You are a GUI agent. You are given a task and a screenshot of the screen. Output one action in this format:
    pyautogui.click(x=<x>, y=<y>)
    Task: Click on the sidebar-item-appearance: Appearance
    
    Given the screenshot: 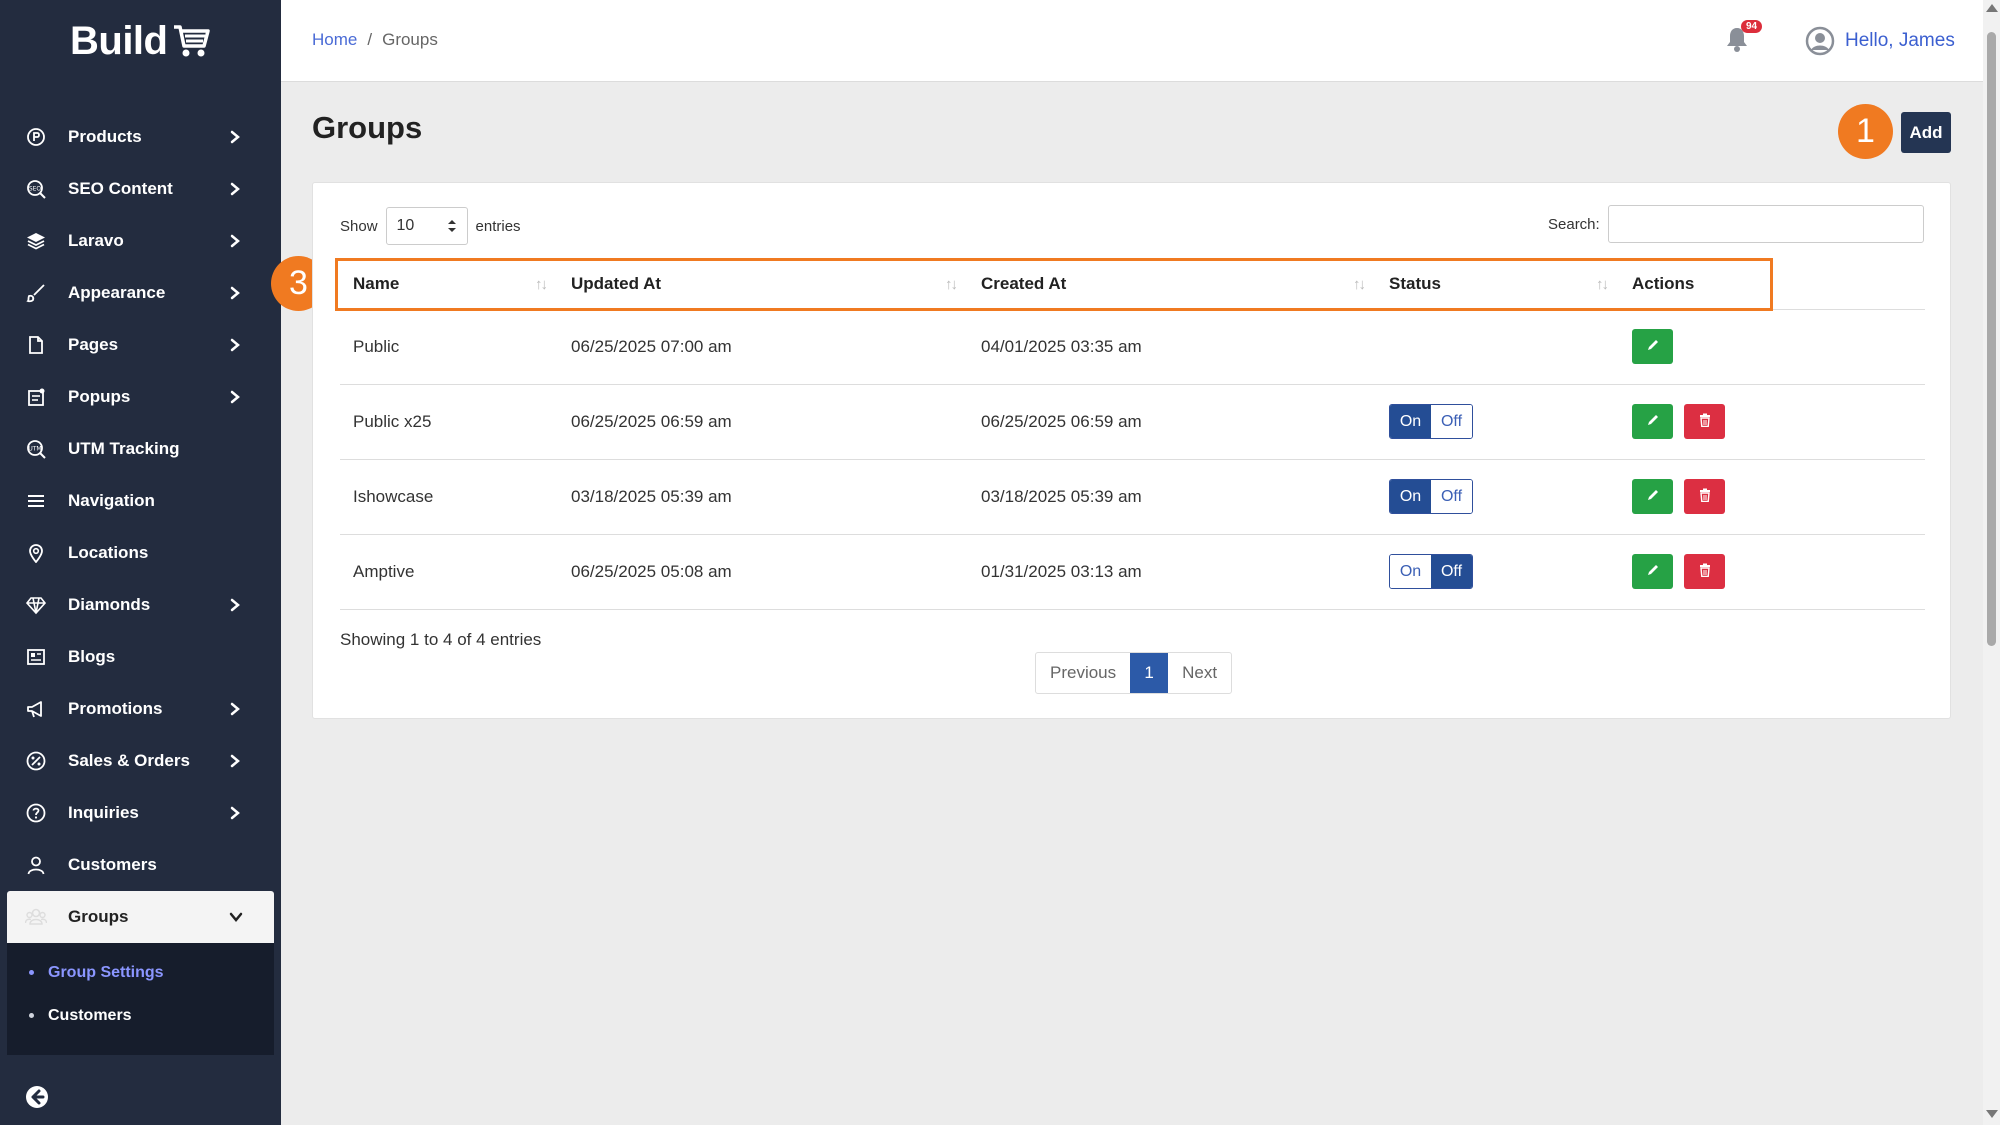 What is the action you would take?
    pyautogui.click(x=140, y=293)
    